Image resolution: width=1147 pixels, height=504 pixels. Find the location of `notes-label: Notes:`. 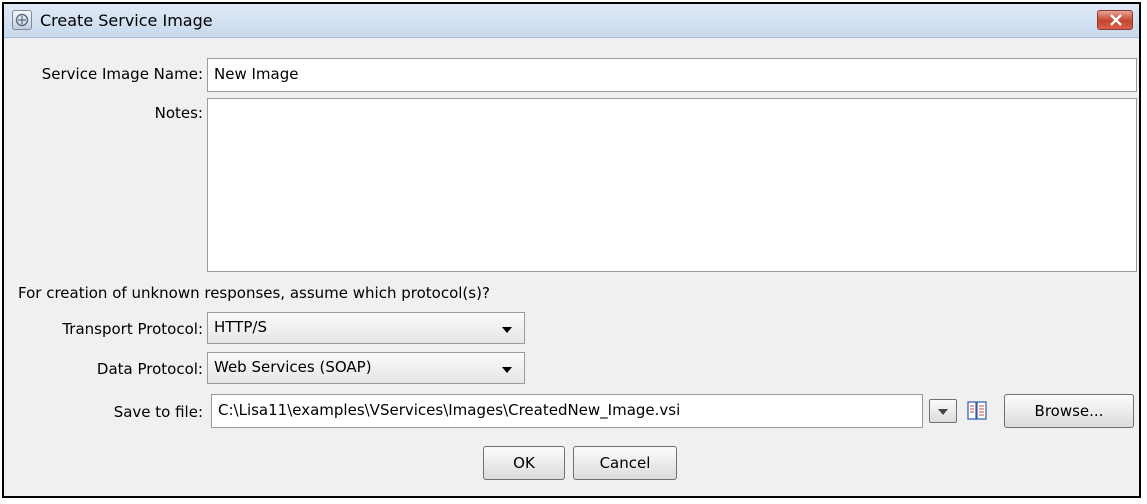

notes-label: Notes: is located at coordinates (178, 113).